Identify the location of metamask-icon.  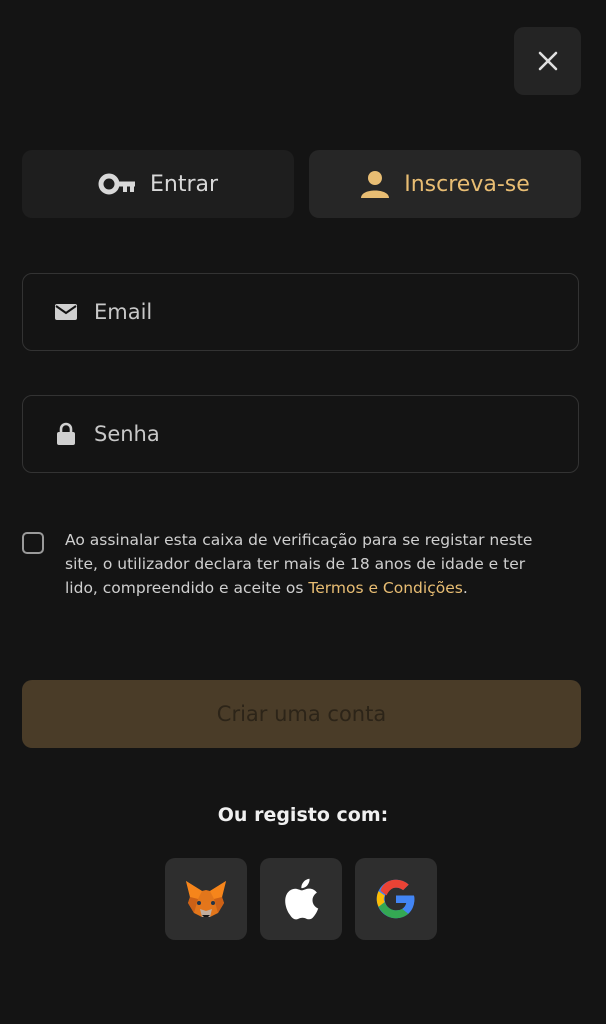
(206, 899).